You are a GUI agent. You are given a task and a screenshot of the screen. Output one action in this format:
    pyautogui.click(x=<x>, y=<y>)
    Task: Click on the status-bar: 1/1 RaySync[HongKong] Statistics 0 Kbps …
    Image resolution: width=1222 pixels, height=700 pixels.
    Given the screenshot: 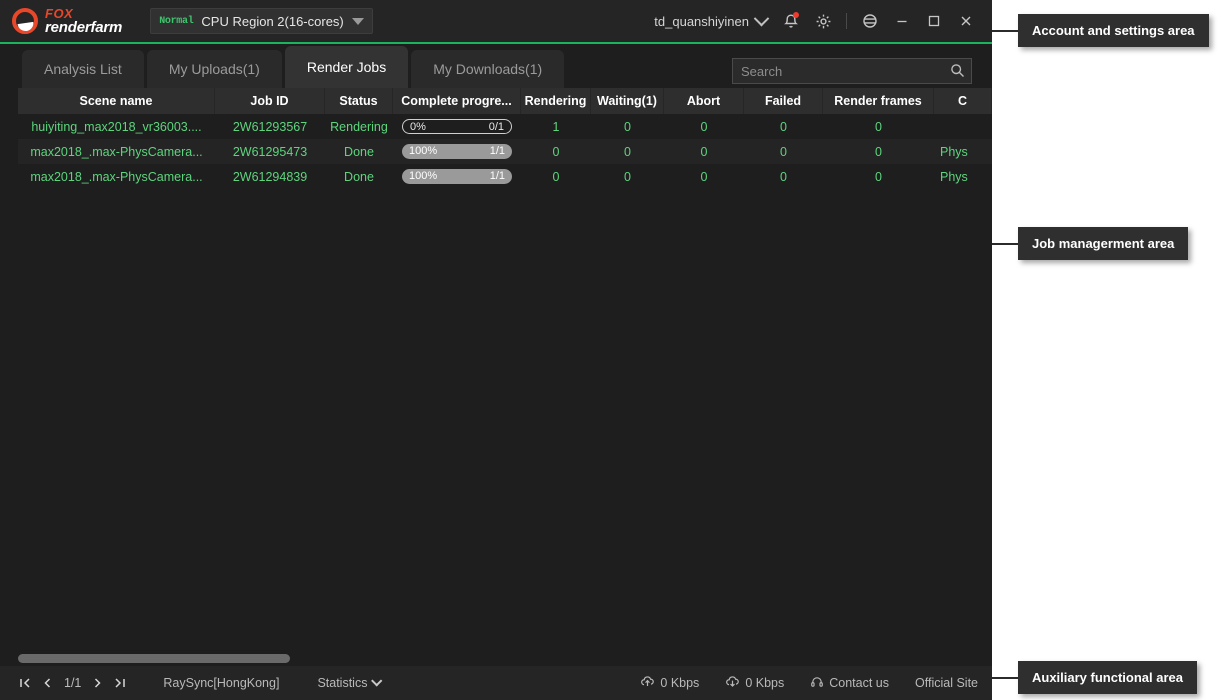 What is the action you would take?
    pyautogui.click(x=496, y=683)
    